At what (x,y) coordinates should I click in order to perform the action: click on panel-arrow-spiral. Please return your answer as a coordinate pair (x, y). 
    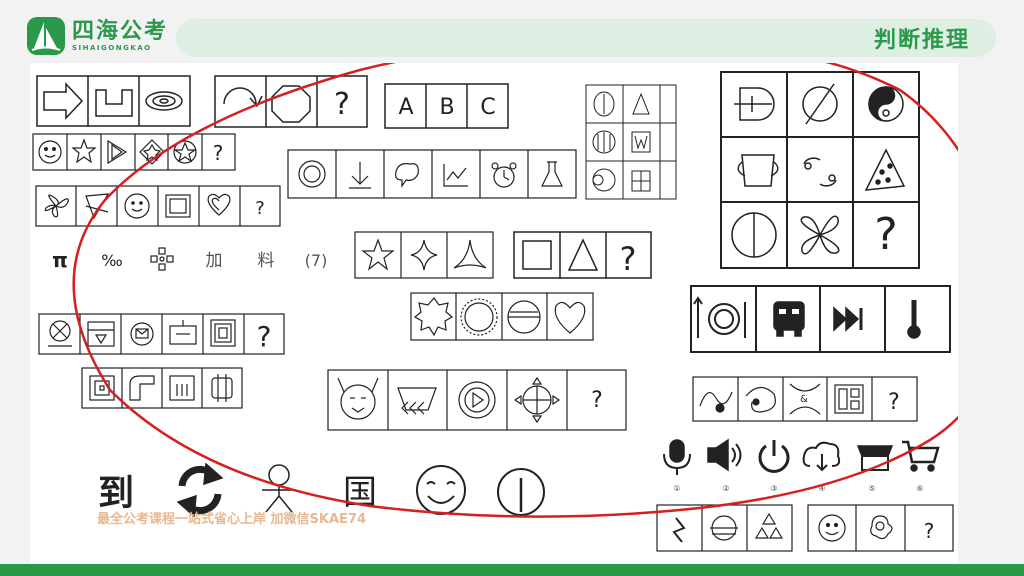
    Looking at the image, I should click on (113, 101).